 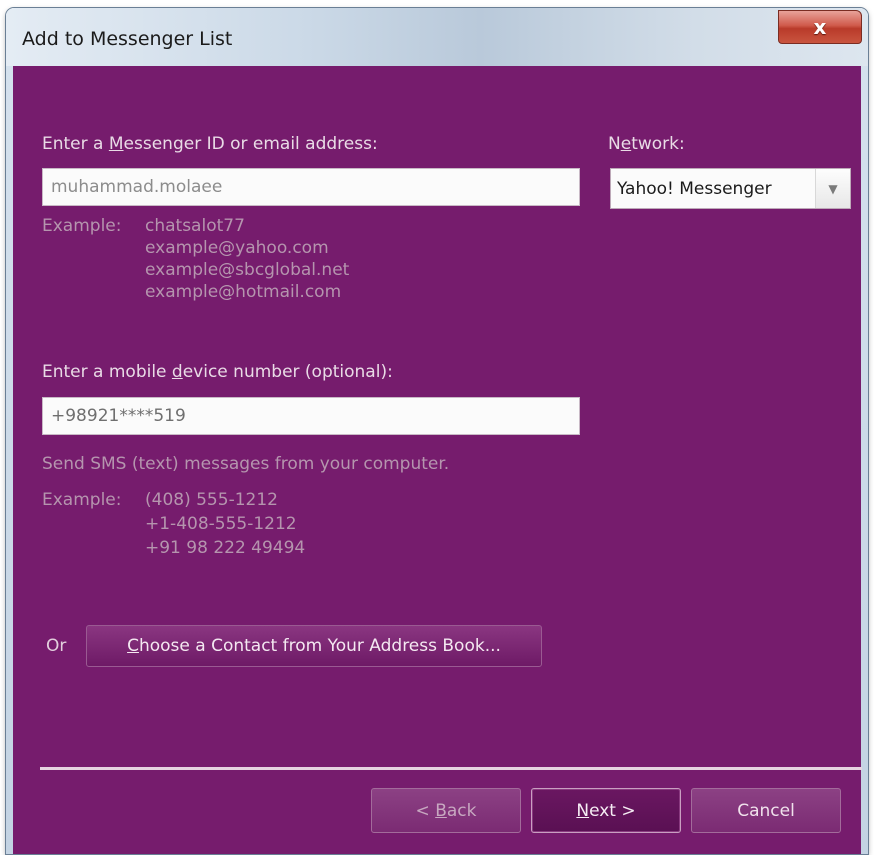 I want to click on footer-divider, so click(x=451, y=768).